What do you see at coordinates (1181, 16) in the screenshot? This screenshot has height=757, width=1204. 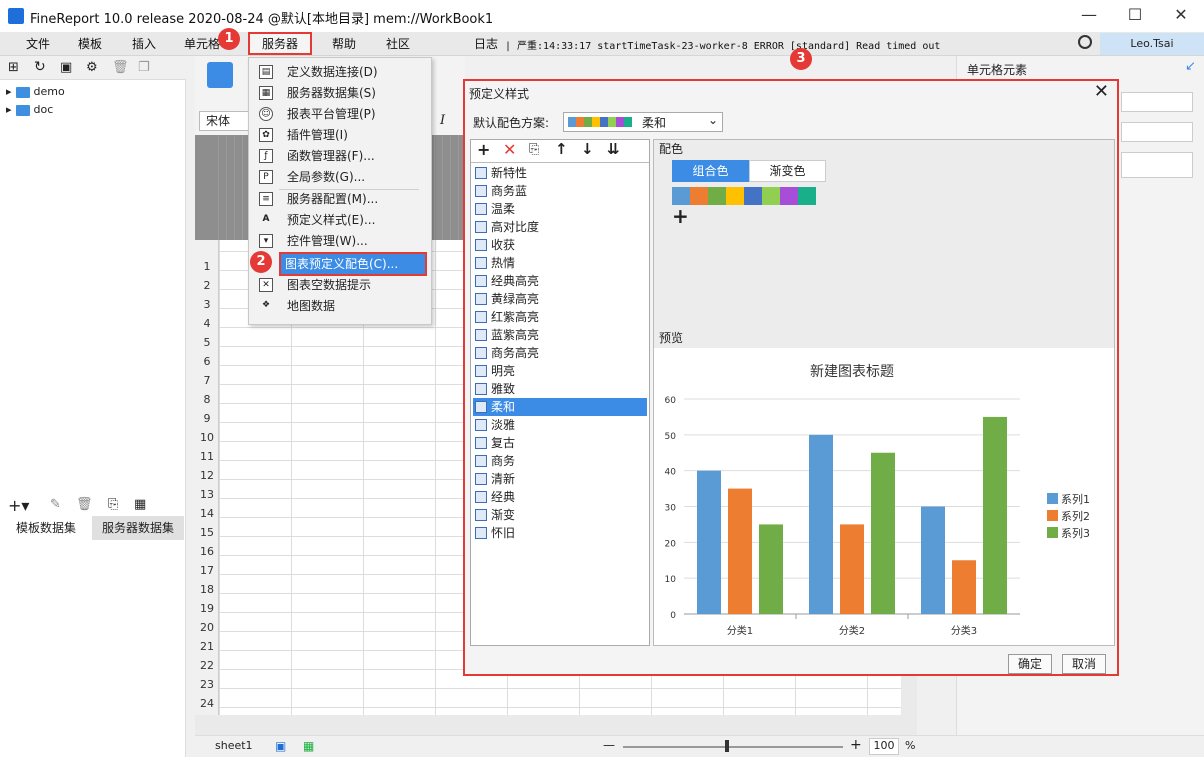 I see `close-button: ✕` at bounding box center [1181, 16].